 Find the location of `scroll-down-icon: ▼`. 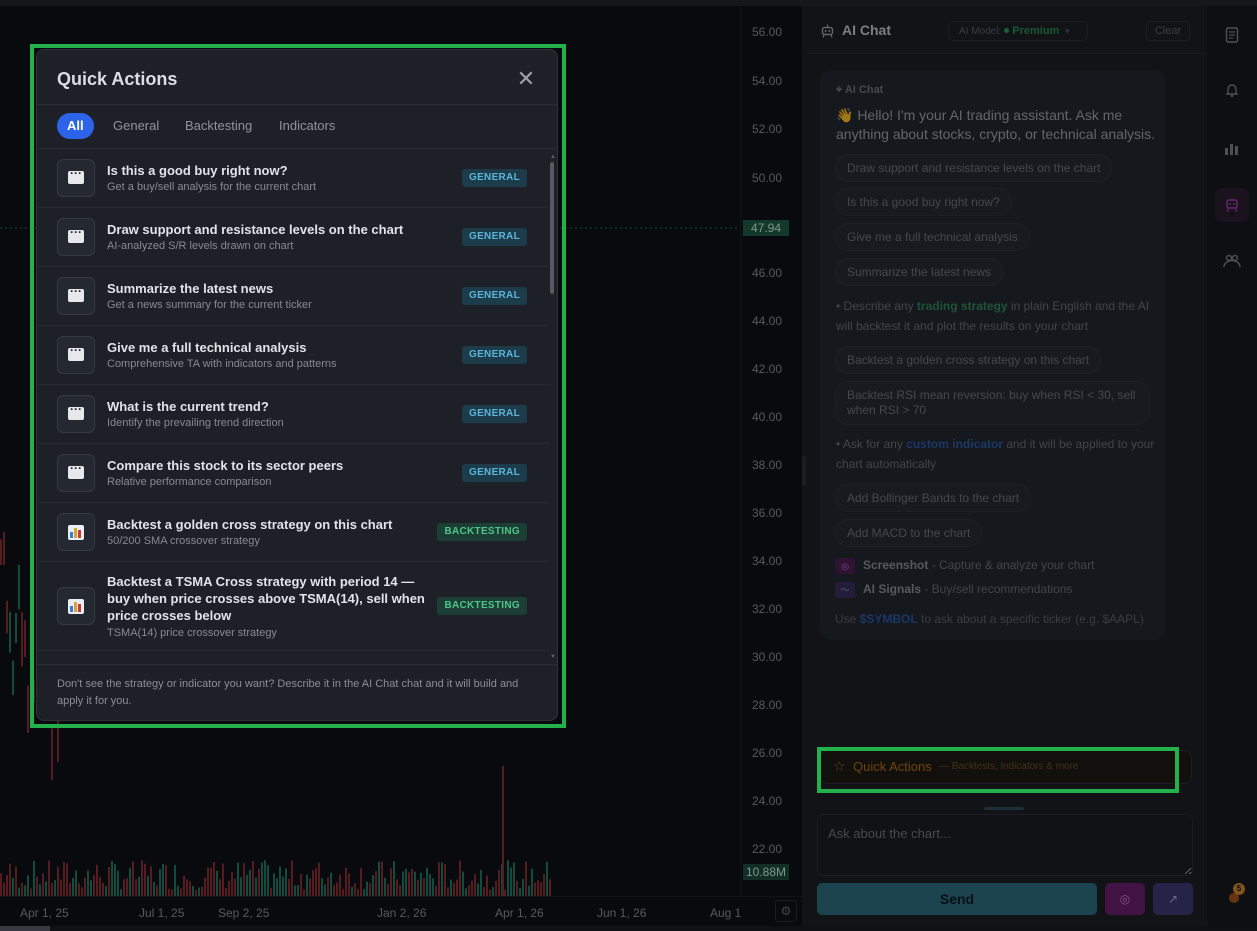

scroll-down-icon: ▼ is located at coordinates (553, 657).